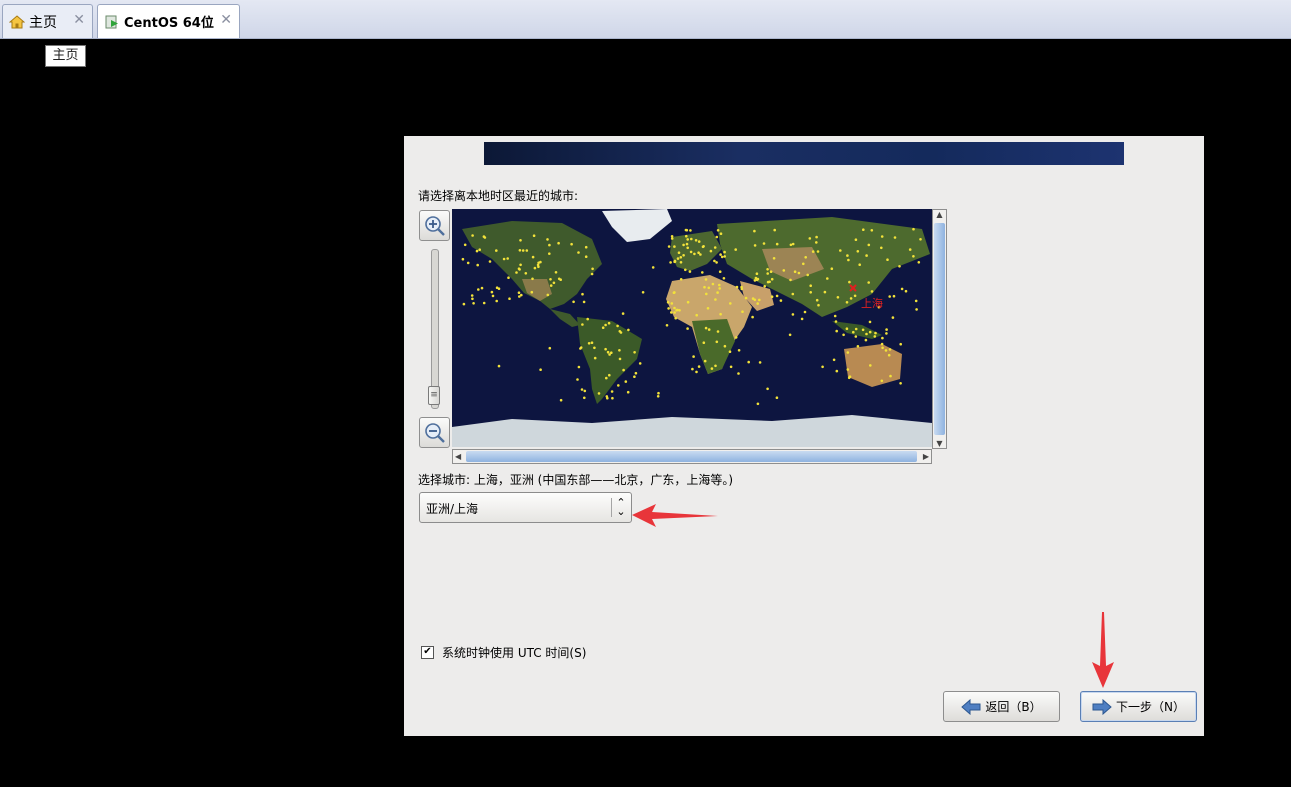  I want to click on zoom-slider-handle: ≡, so click(434, 395).